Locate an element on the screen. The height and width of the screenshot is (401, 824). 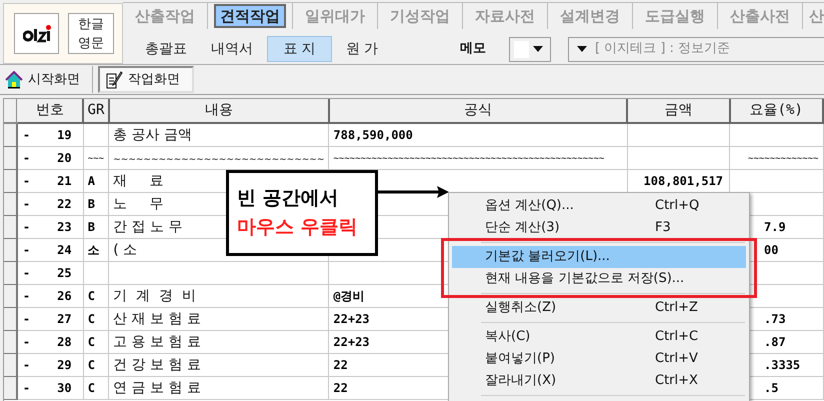
content-cell: 총 공사 금액 is located at coordinates (152, 134).